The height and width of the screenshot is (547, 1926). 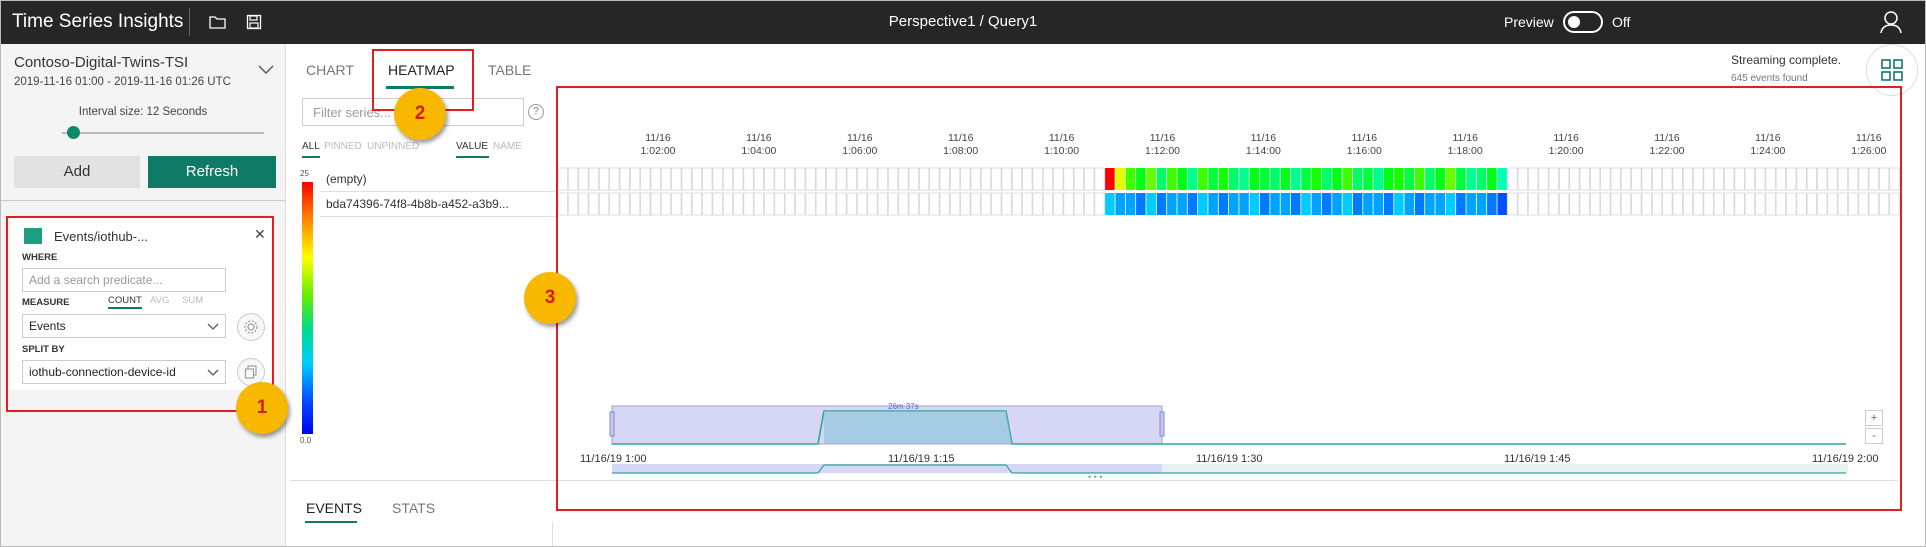 I want to click on legend-max: 25, so click(x=304, y=173).